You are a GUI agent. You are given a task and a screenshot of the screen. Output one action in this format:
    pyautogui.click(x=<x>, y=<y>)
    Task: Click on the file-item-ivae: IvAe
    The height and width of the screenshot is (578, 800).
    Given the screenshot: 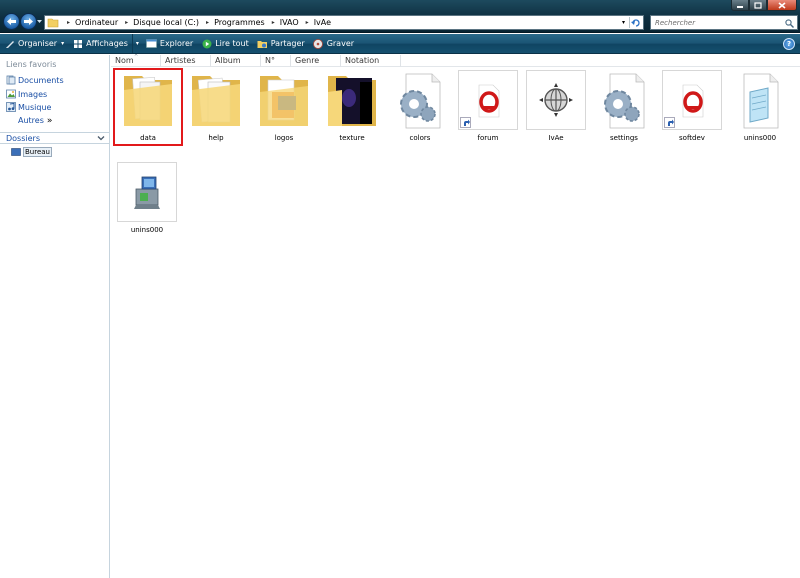 What is the action you would take?
    pyautogui.click(x=556, y=106)
    